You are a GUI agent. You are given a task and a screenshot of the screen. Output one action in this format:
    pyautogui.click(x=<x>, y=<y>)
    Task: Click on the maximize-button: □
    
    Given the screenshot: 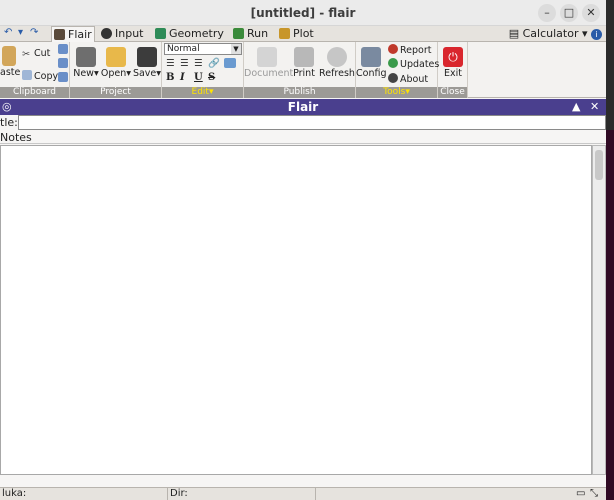 What is the action you would take?
    pyautogui.click(x=569, y=13)
    